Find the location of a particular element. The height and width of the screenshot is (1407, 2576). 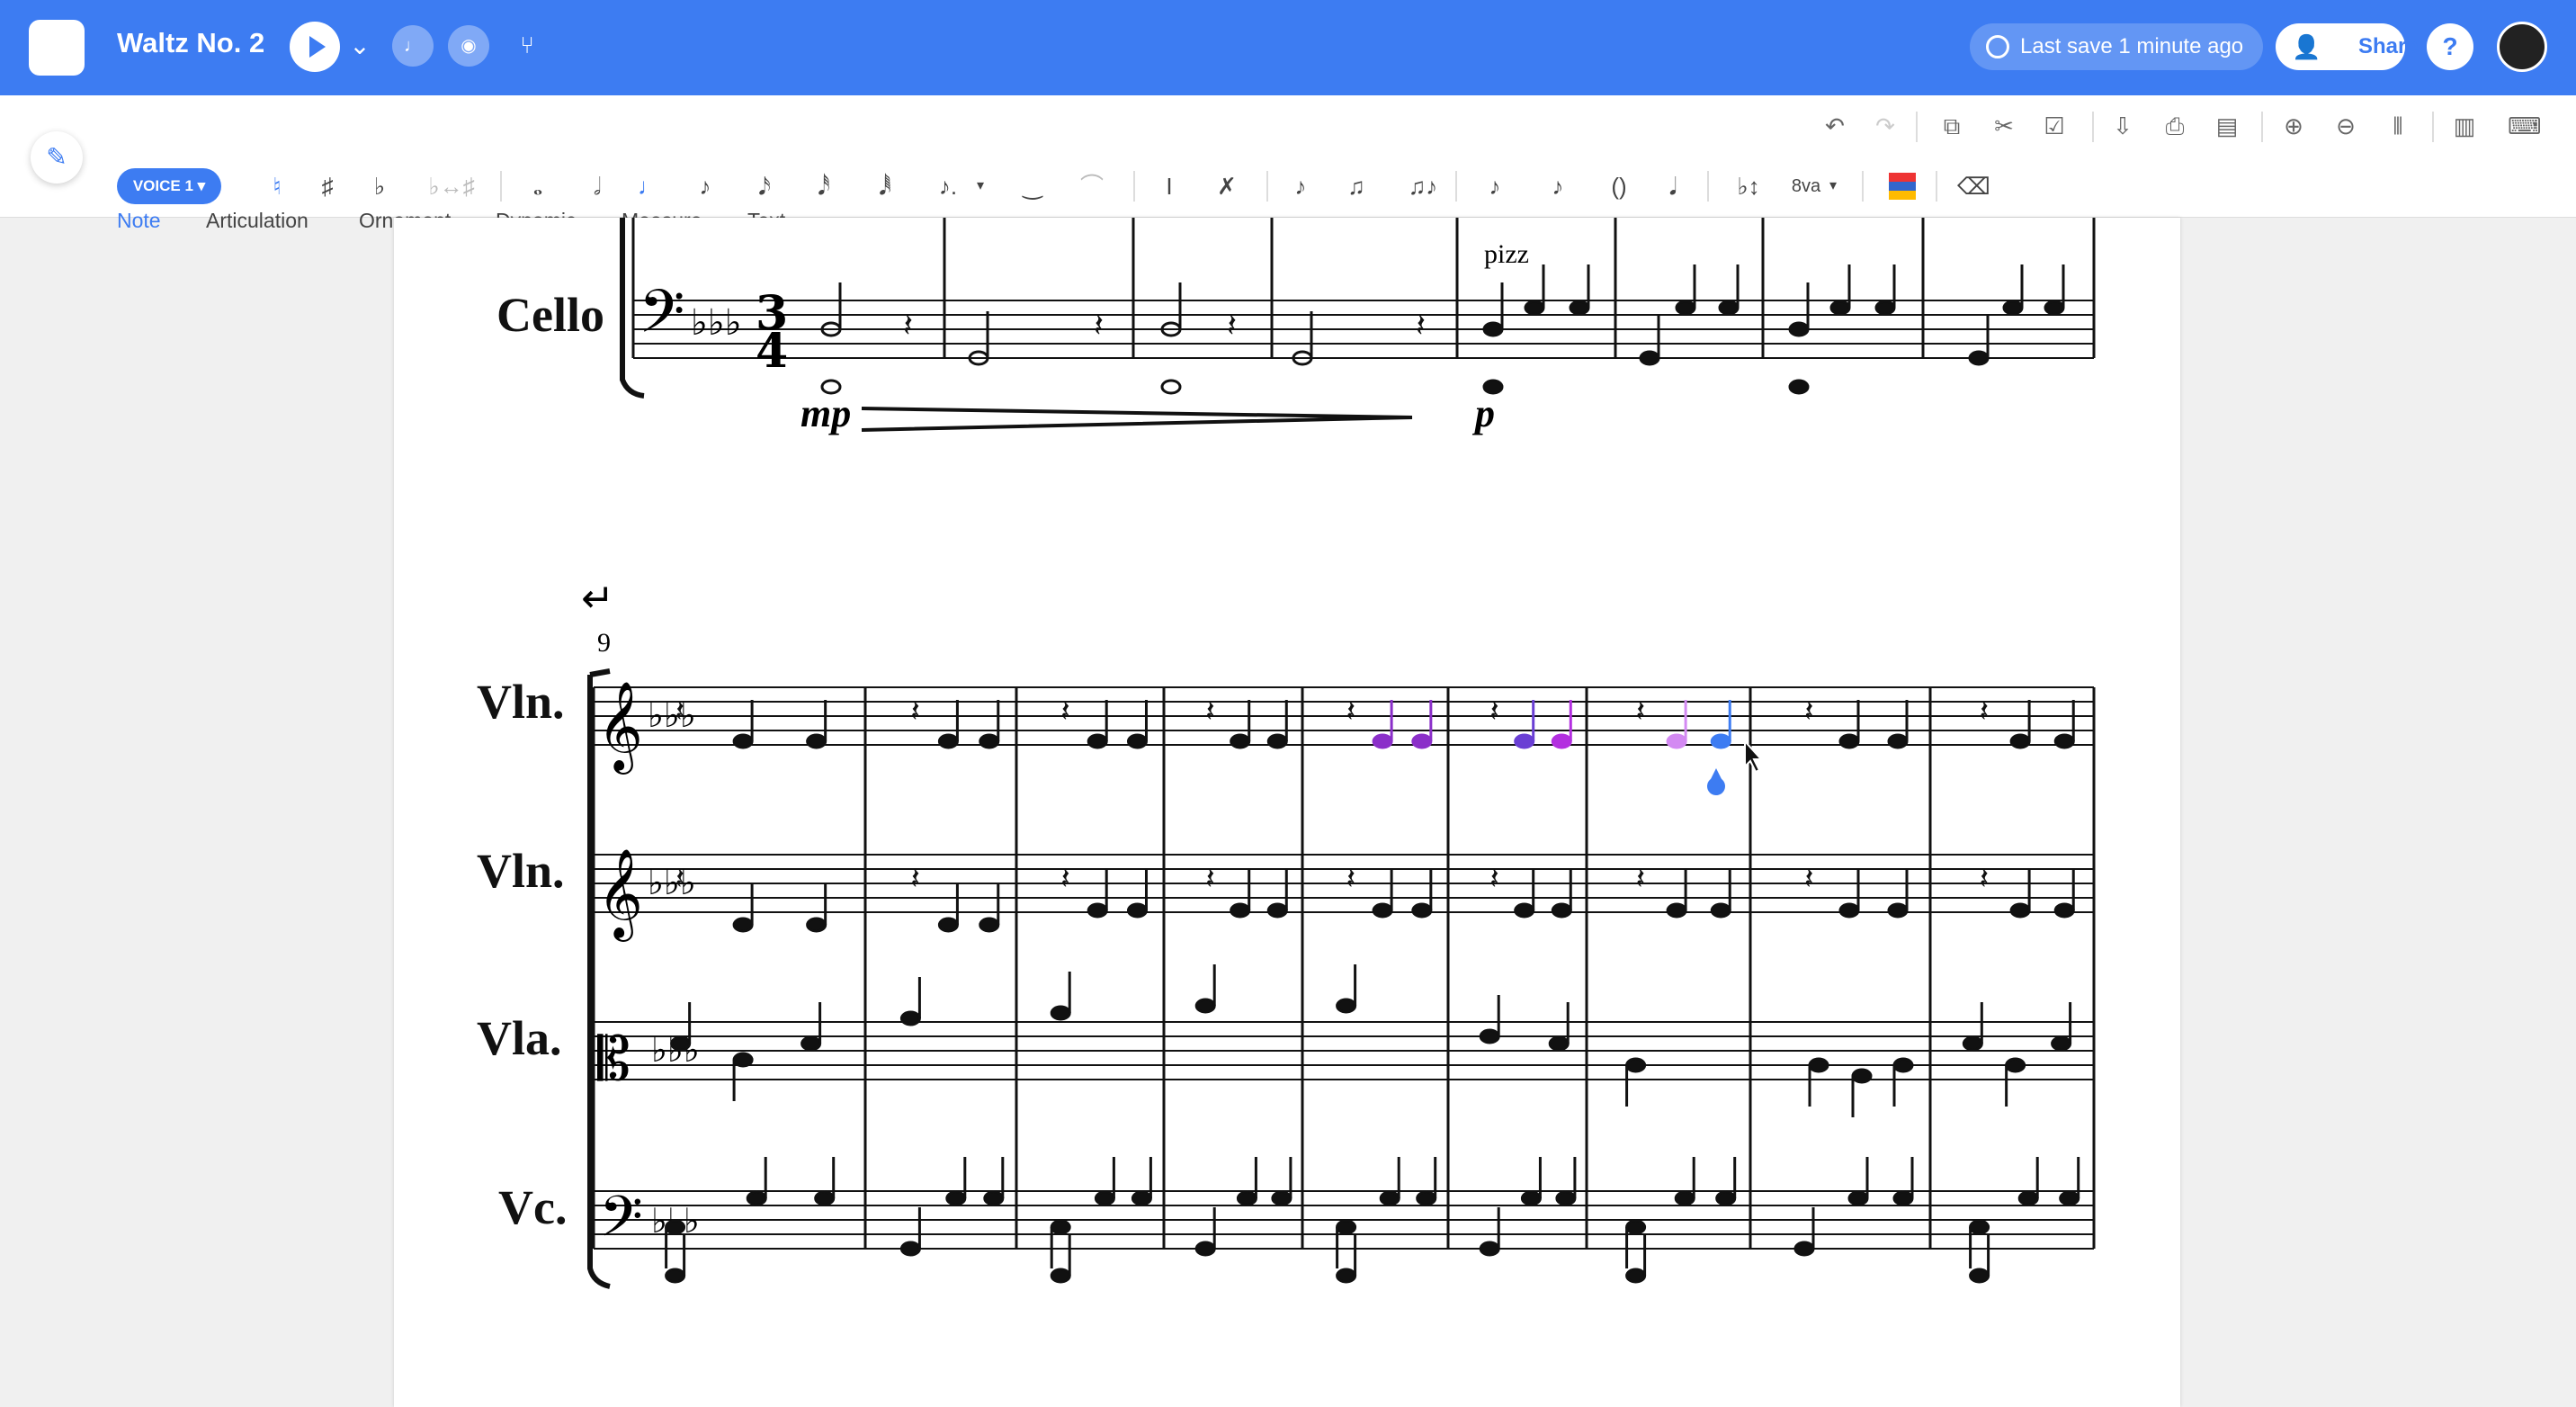

instrument-panel-icon: ▥ is located at coordinates (2464, 126).